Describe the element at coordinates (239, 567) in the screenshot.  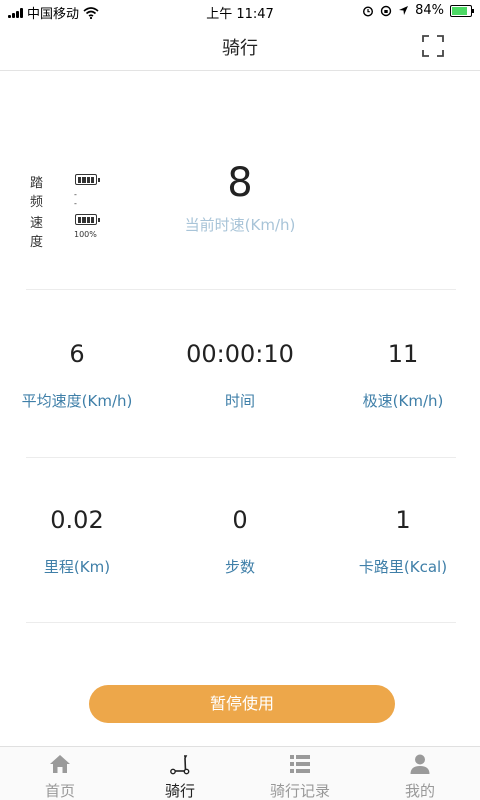
I see `steps-label: 步数` at that location.